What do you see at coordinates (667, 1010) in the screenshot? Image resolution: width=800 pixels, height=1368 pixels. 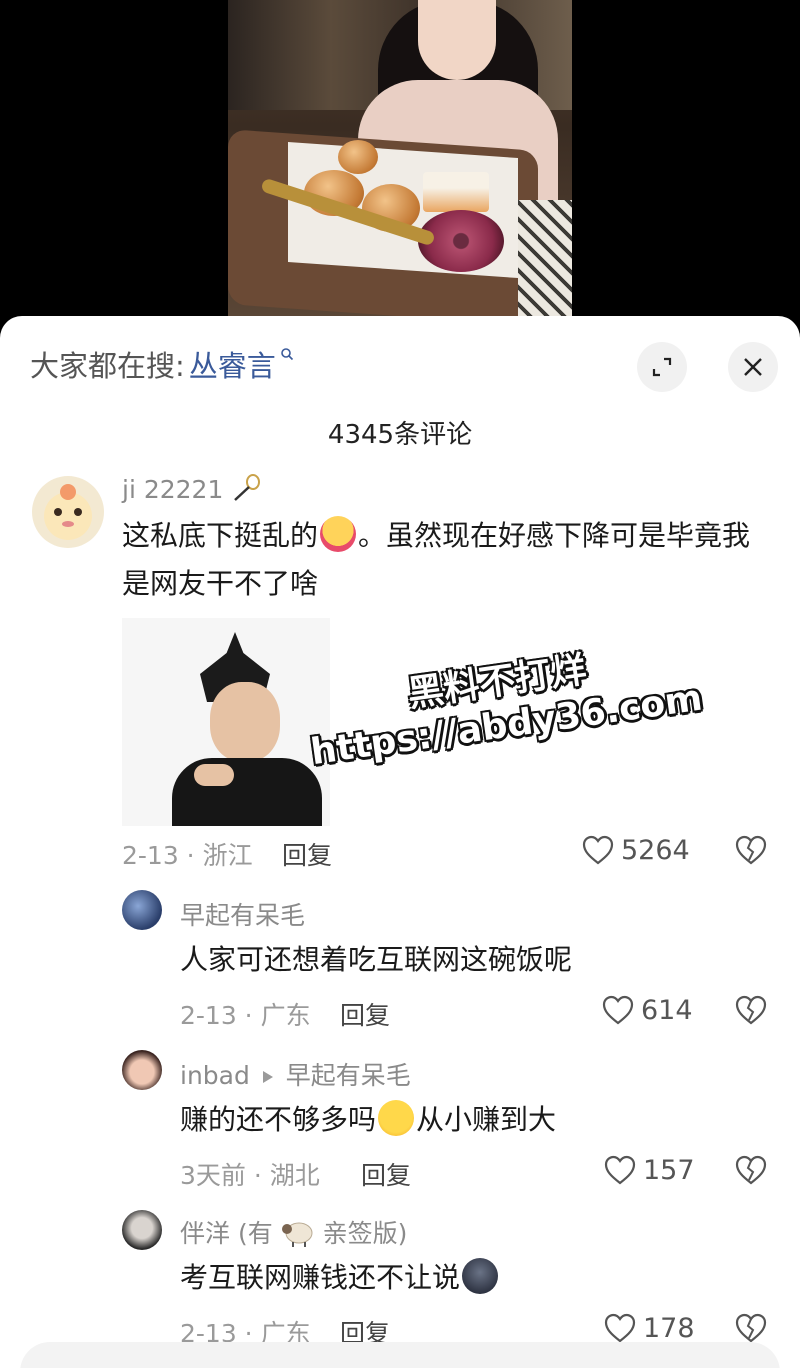 I see `like-count: 614` at bounding box center [667, 1010].